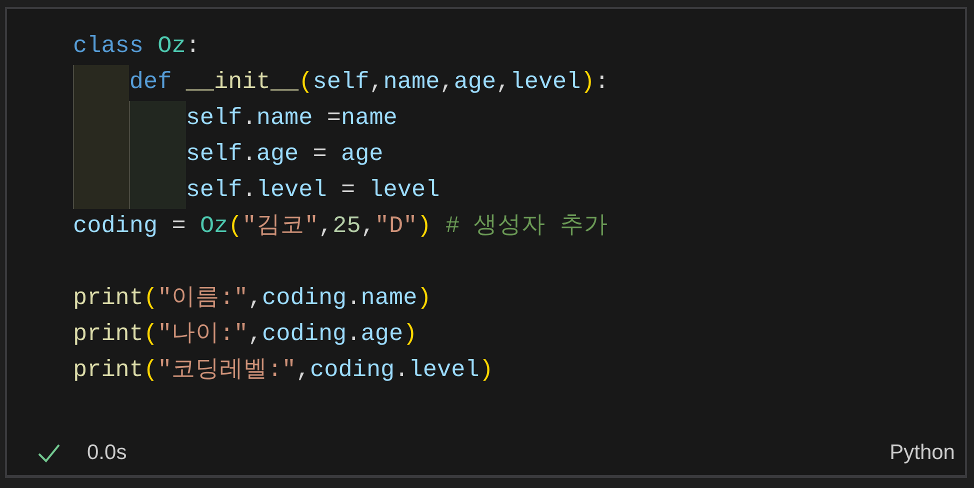 This screenshot has width=974, height=488. What do you see at coordinates (285, 155) in the screenshot?
I see `code-line: self.age = age` at bounding box center [285, 155].